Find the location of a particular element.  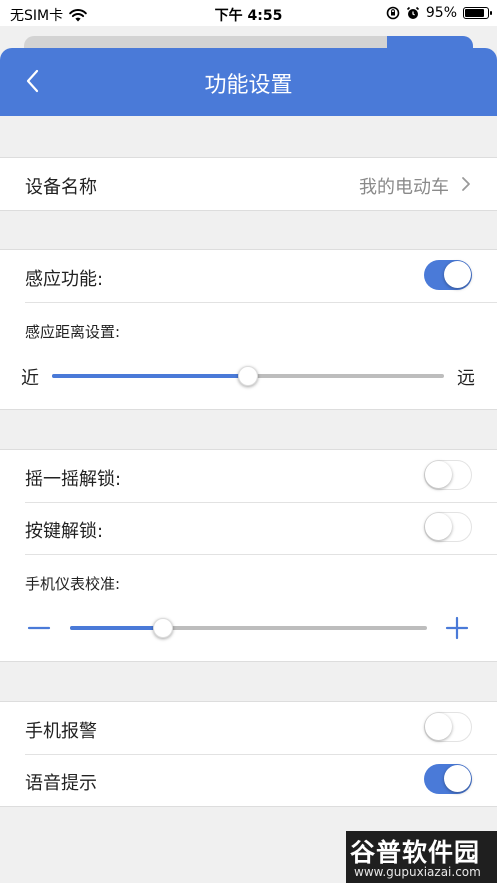

device-name-value: 我的电动车 is located at coordinates (404, 187).